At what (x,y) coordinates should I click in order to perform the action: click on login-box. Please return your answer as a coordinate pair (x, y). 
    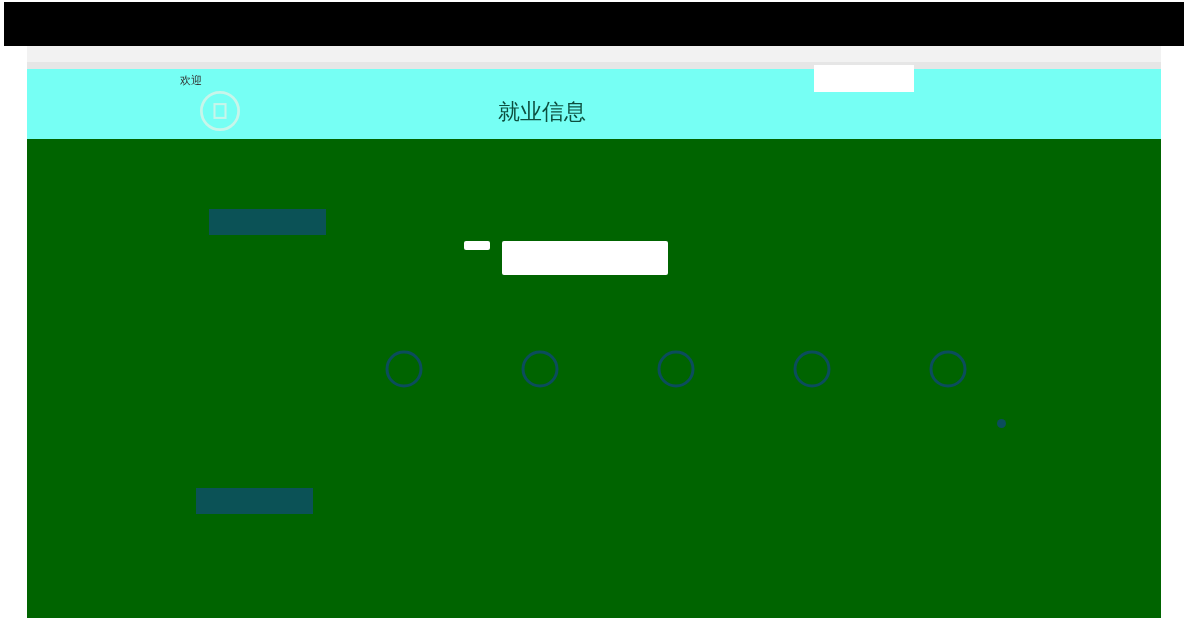
    Looking at the image, I should click on (864, 78).